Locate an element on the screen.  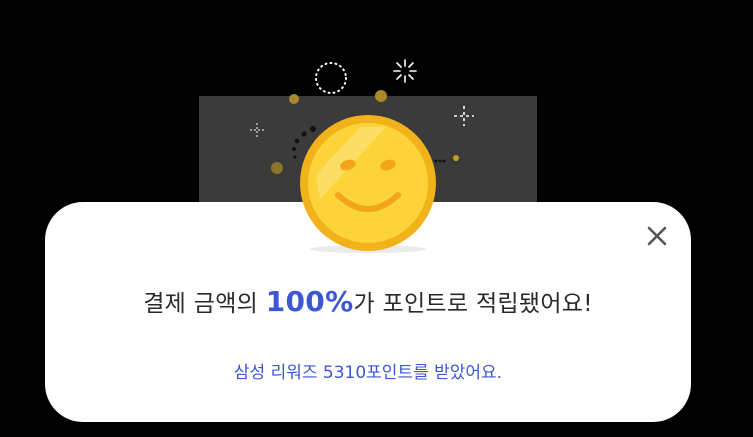
reward-points-message: 삼성 리워즈 5310포인트를 받았어요. is located at coordinates (368, 373).